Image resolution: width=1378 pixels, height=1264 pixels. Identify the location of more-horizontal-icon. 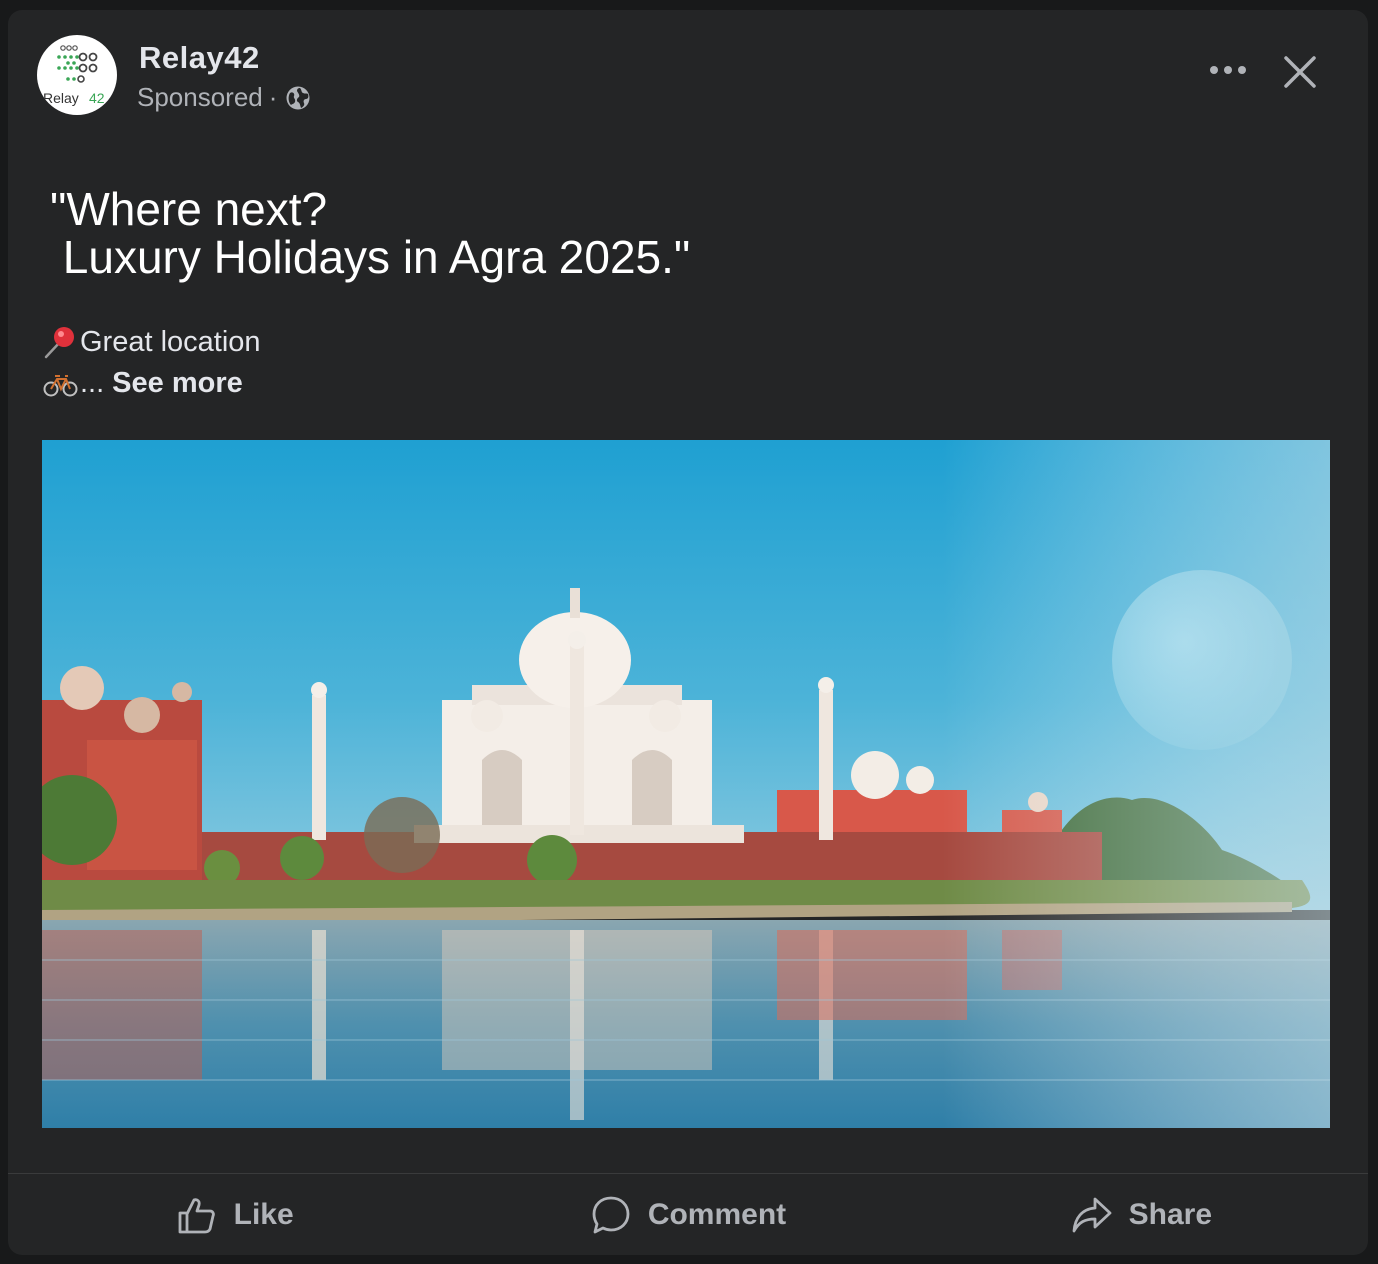
(1228, 70).